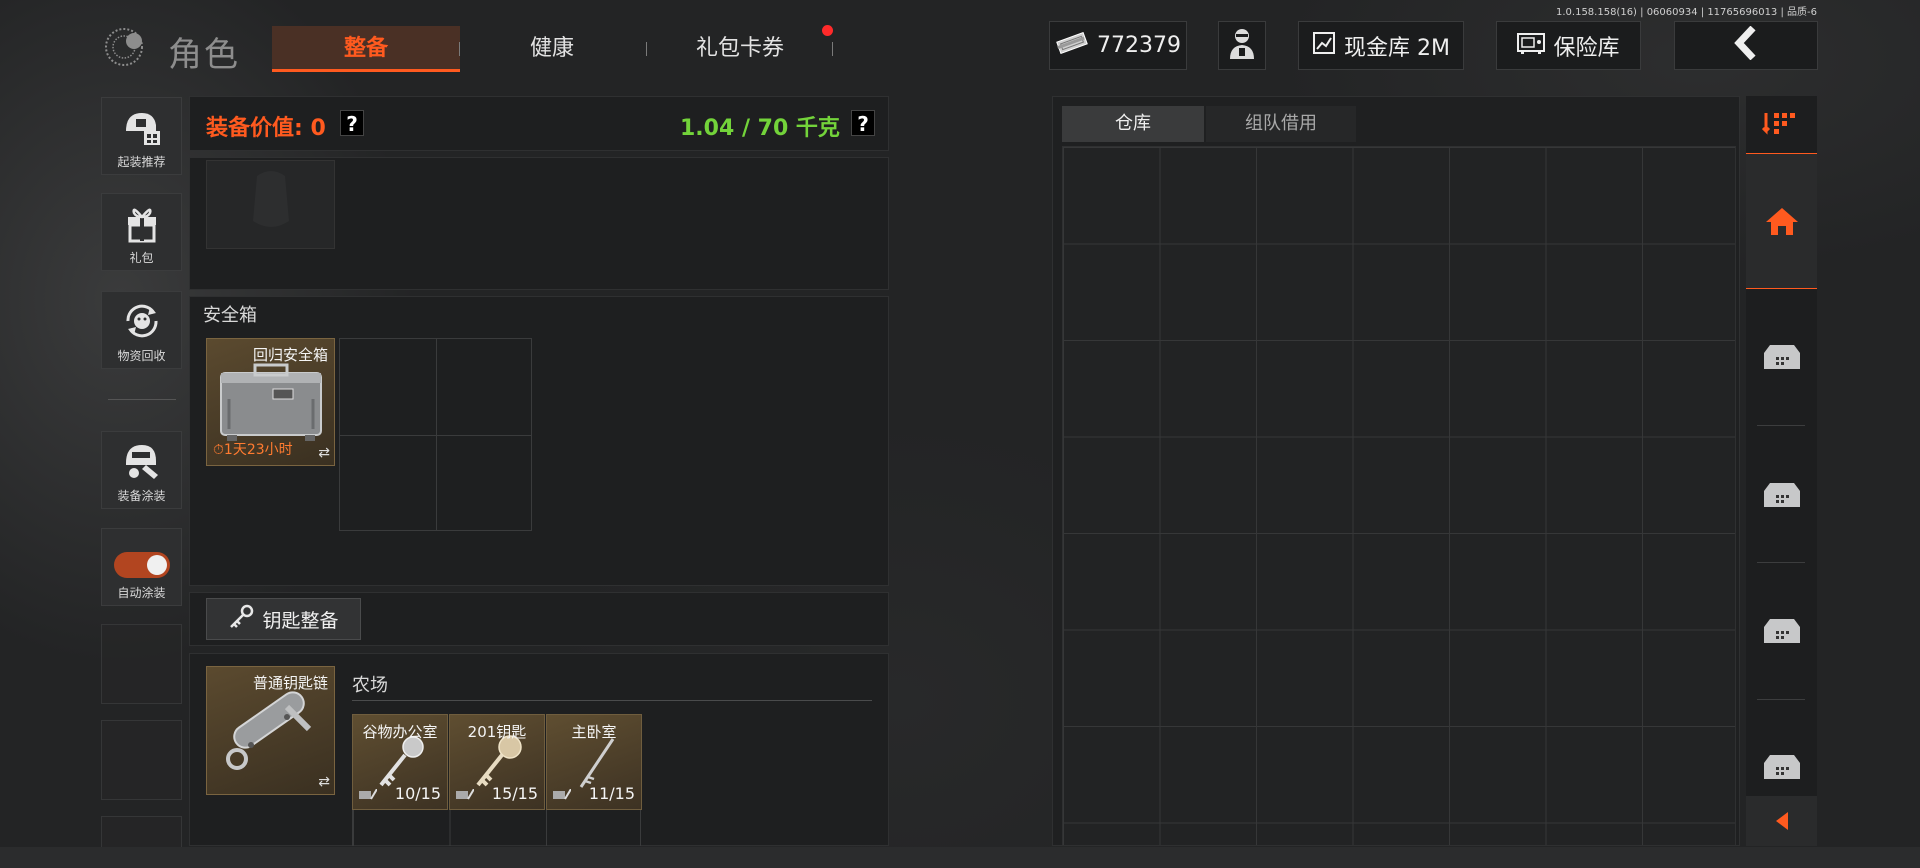 The image size is (1920, 868). What do you see at coordinates (290, 355) in the screenshot?
I see `safebox-item-name: 回归安全箱` at bounding box center [290, 355].